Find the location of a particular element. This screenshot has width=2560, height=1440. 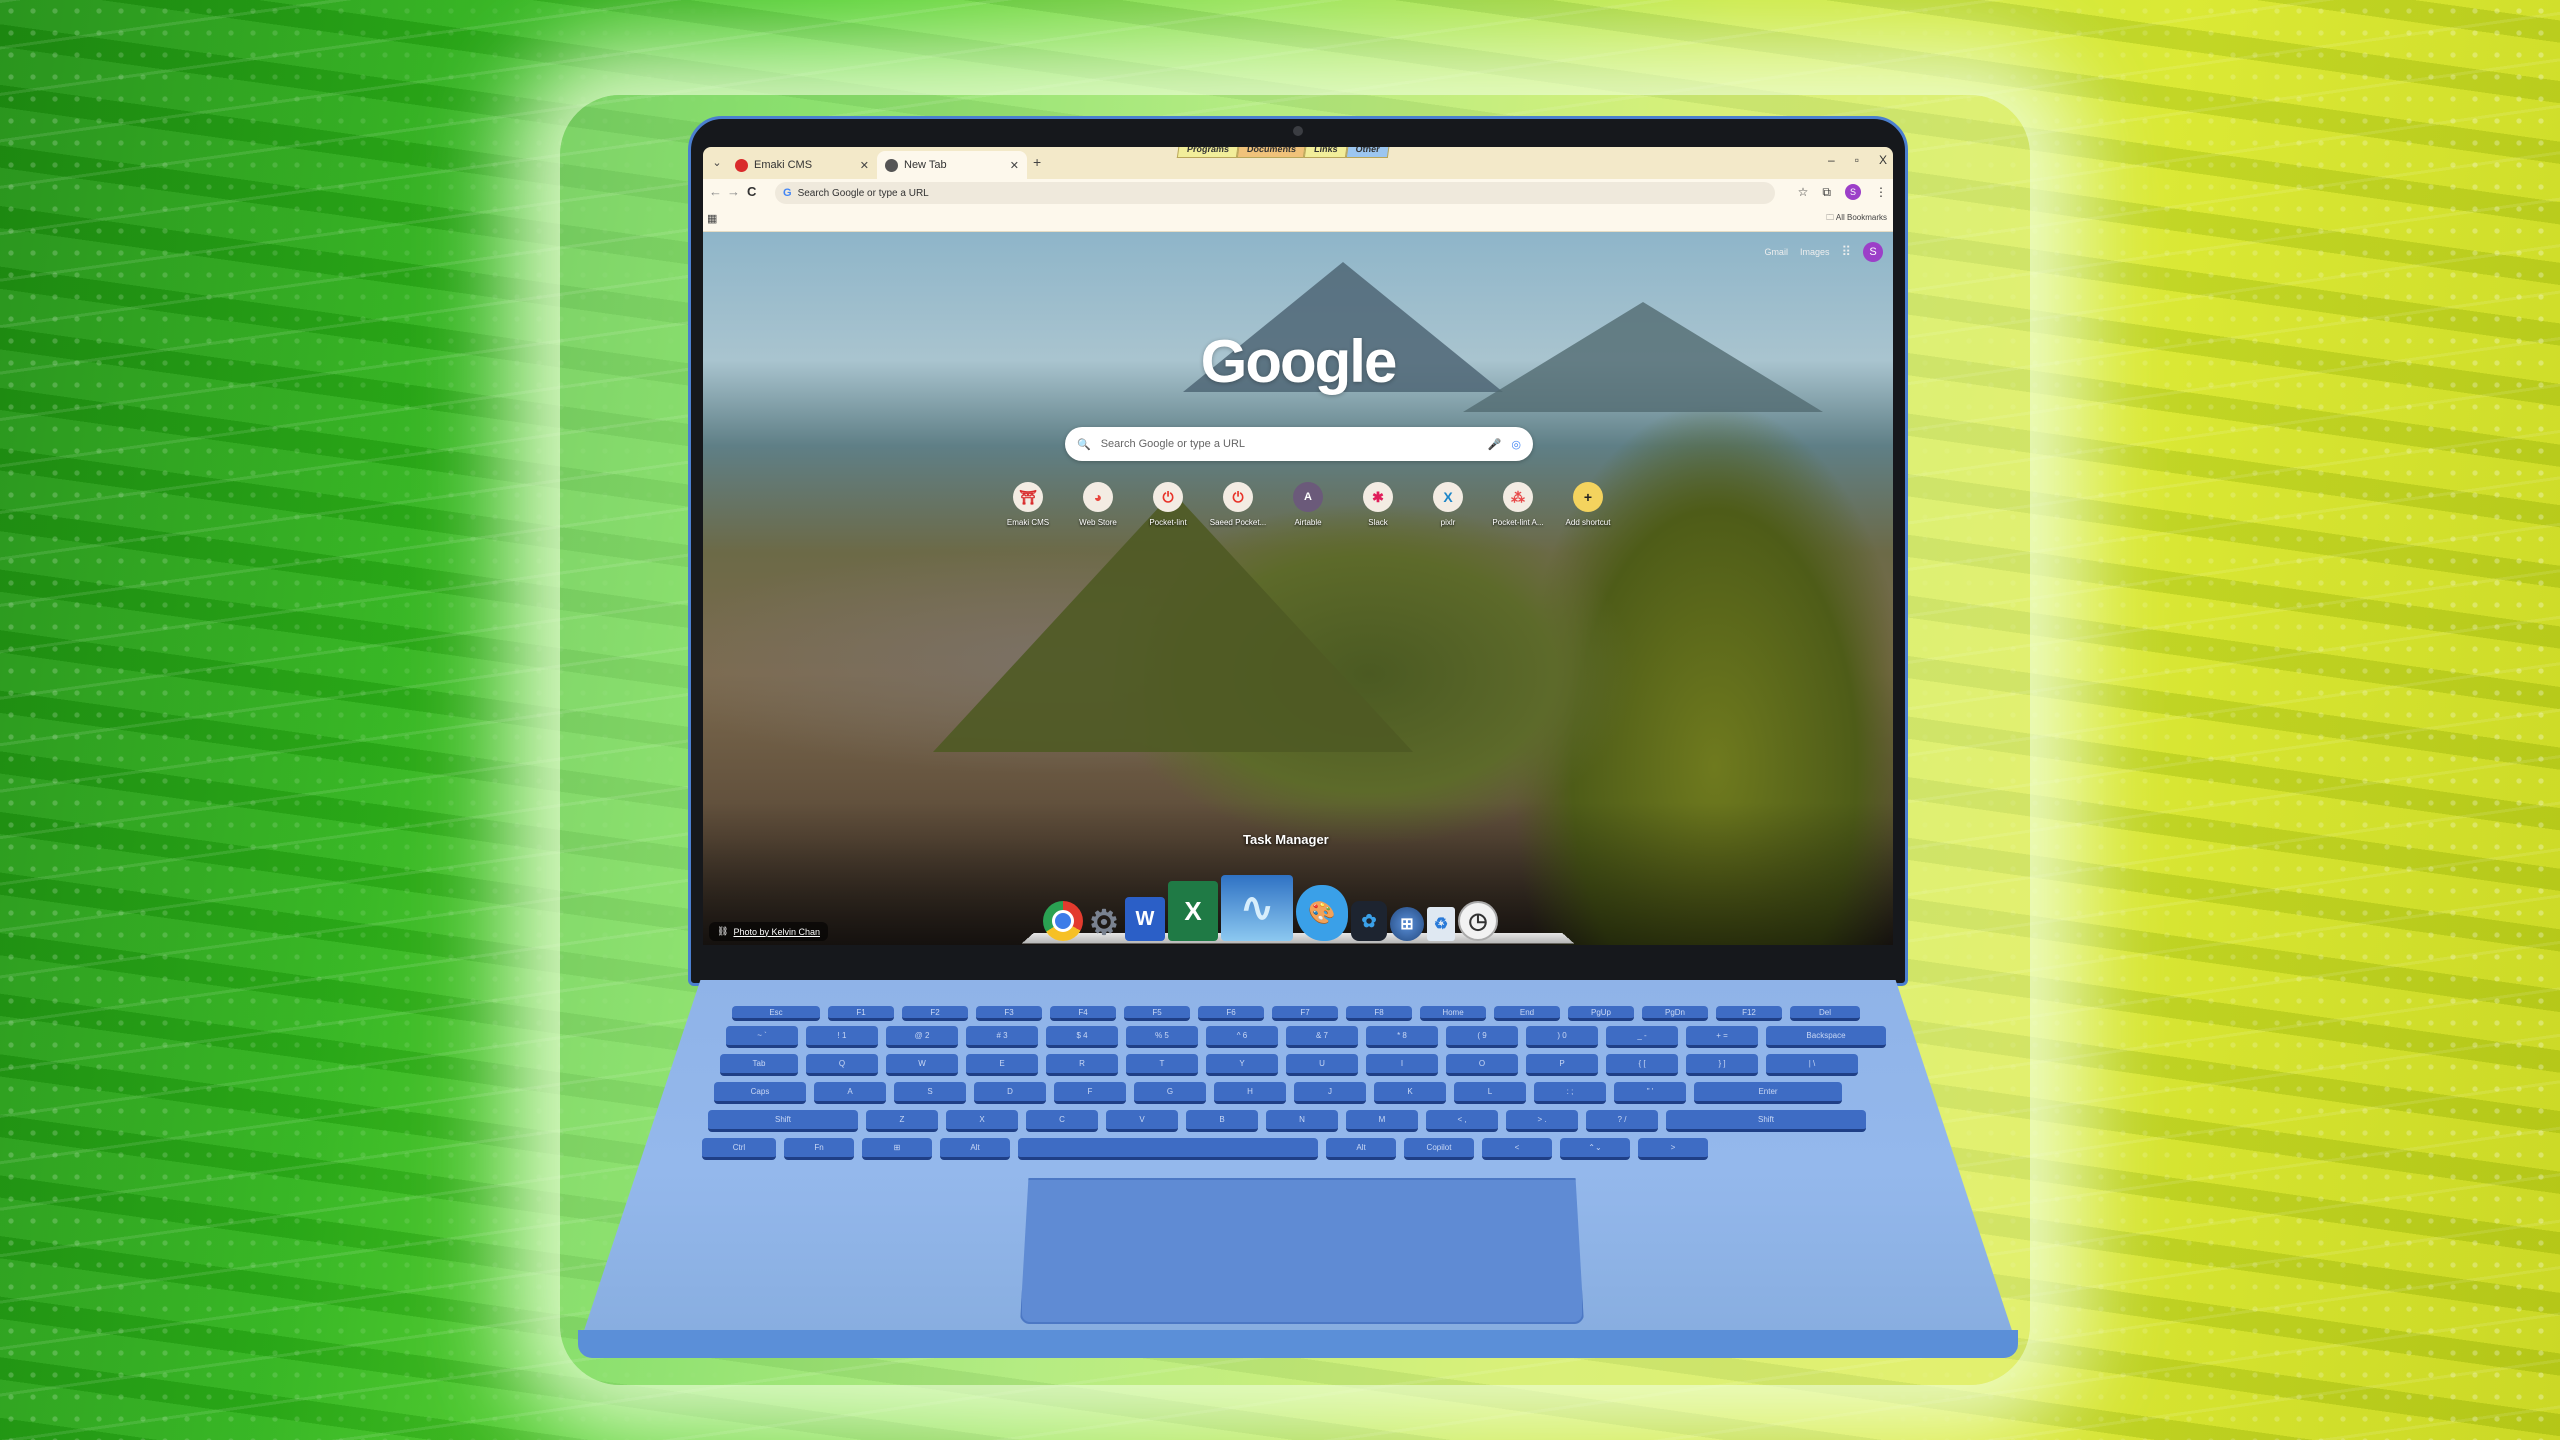

close-window-button: X is located at coordinates (1883, 160).